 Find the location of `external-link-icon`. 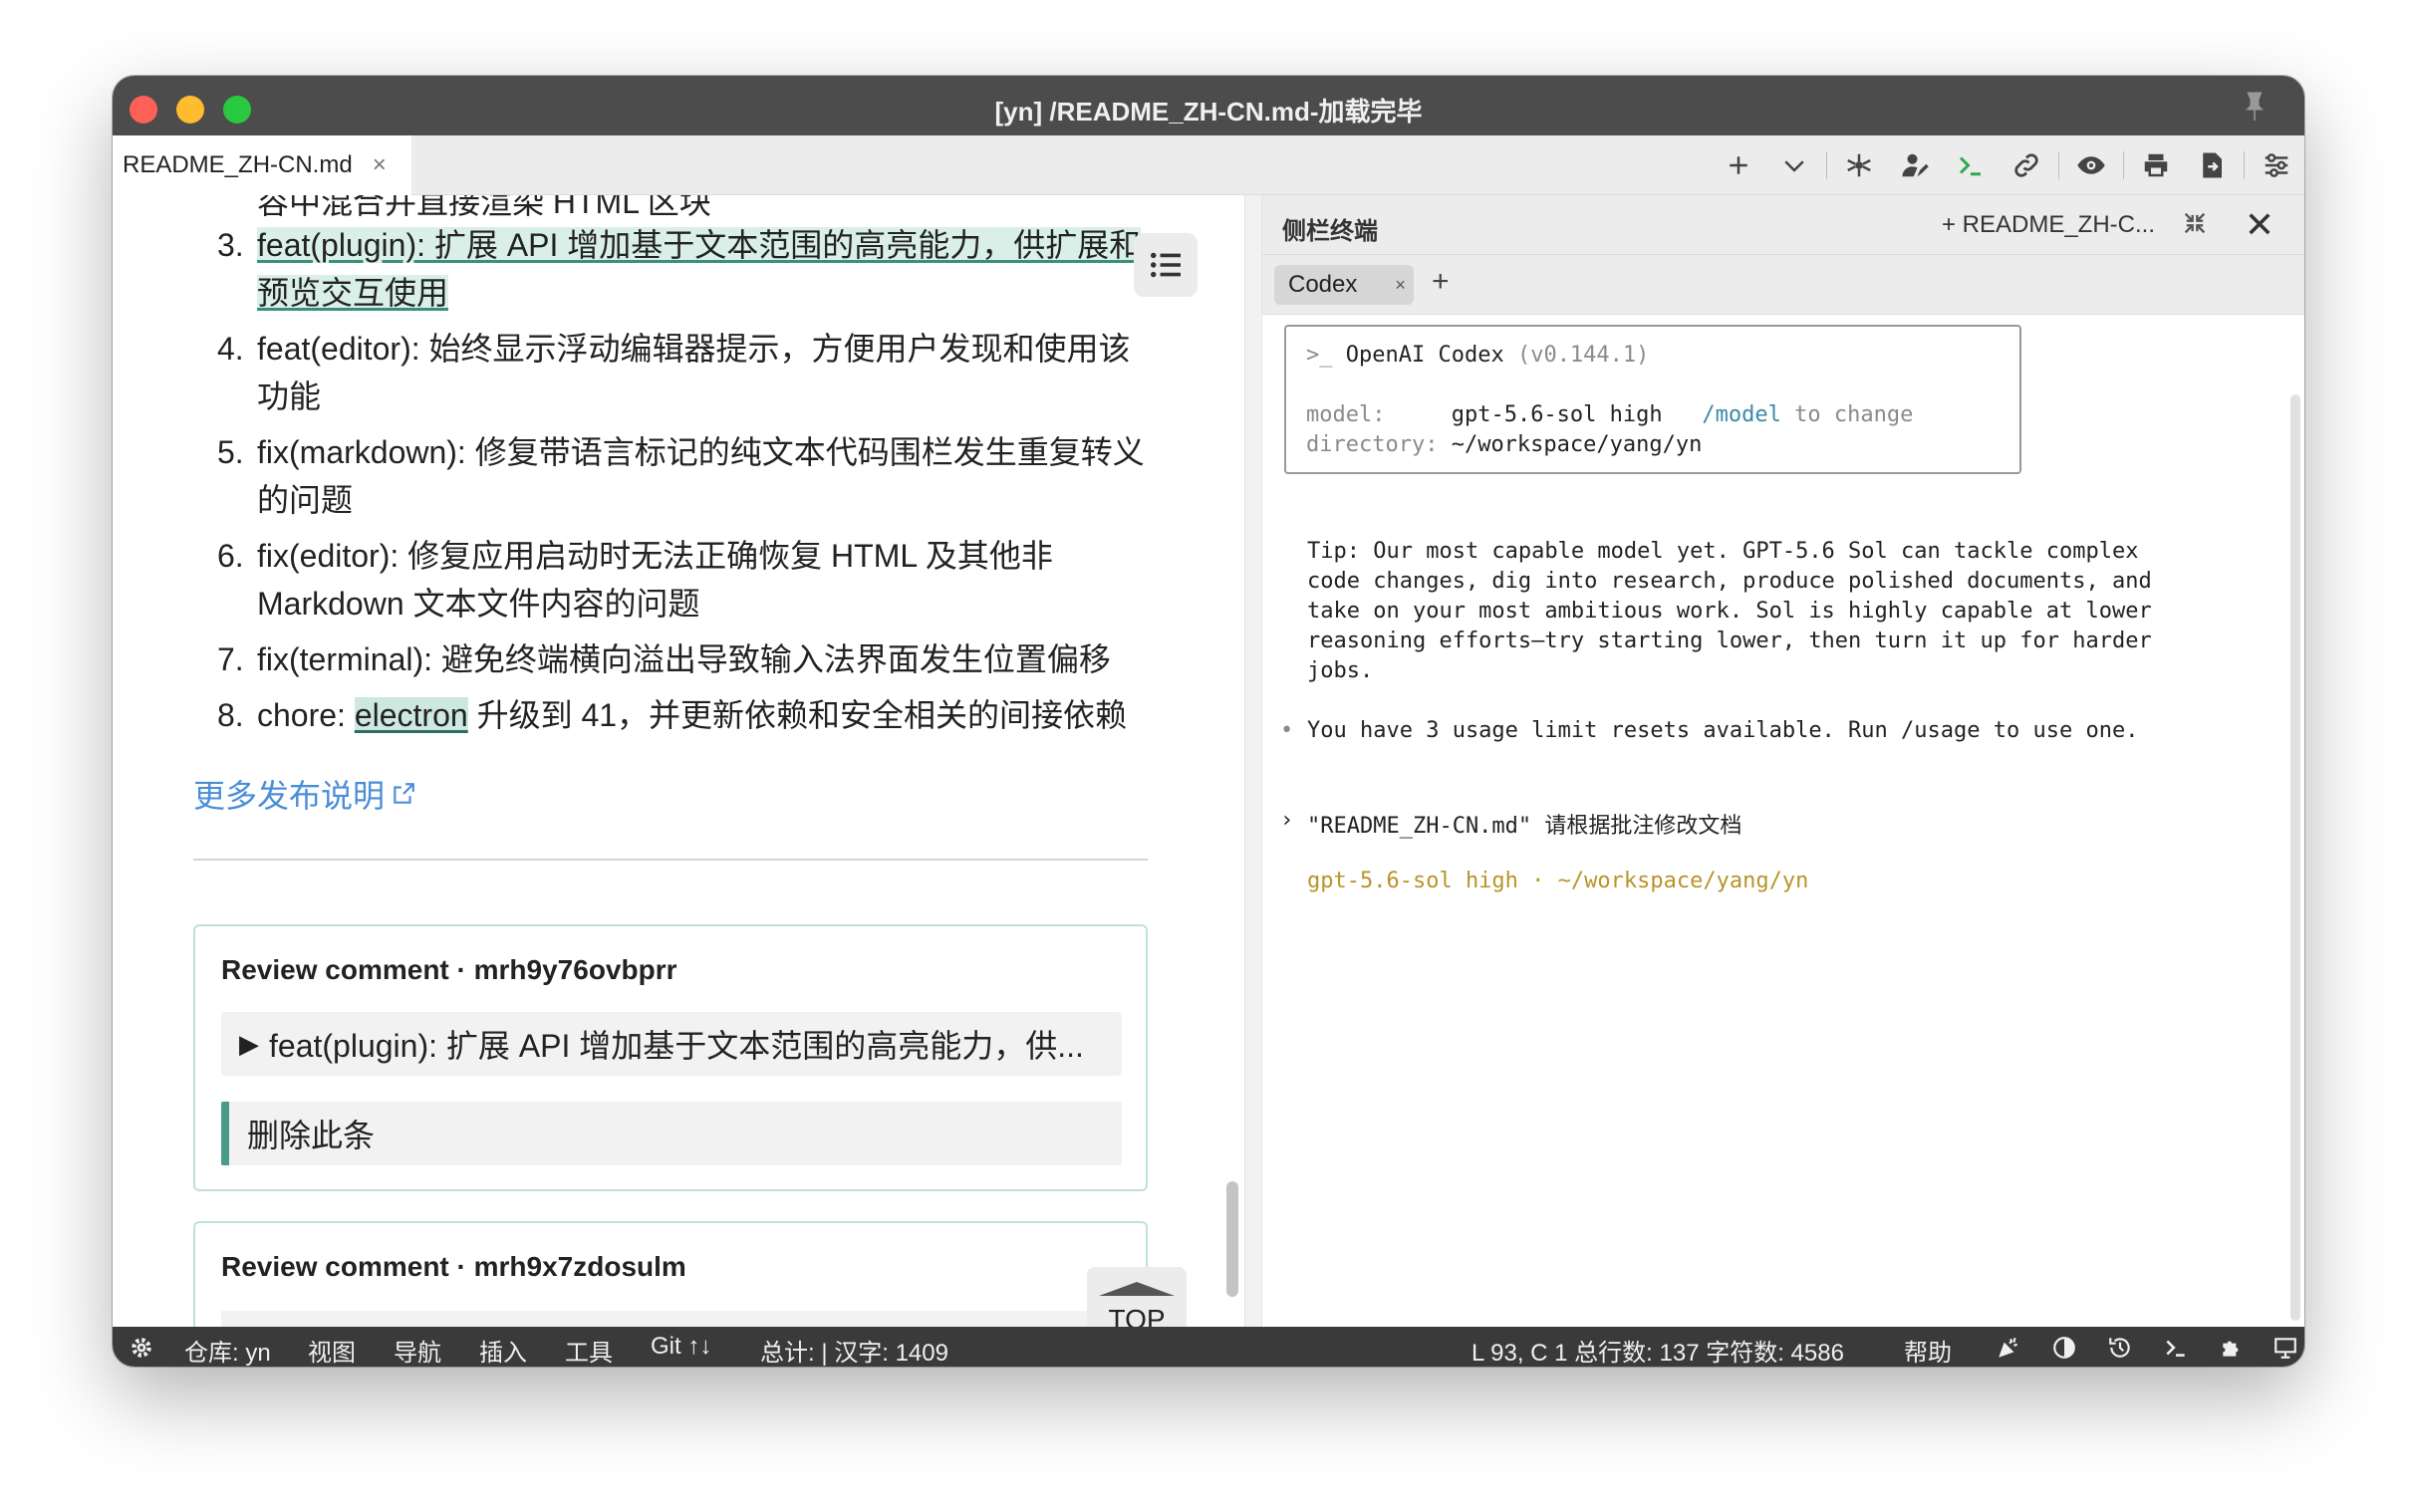

external-link-icon is located at coordinates (404, 793).